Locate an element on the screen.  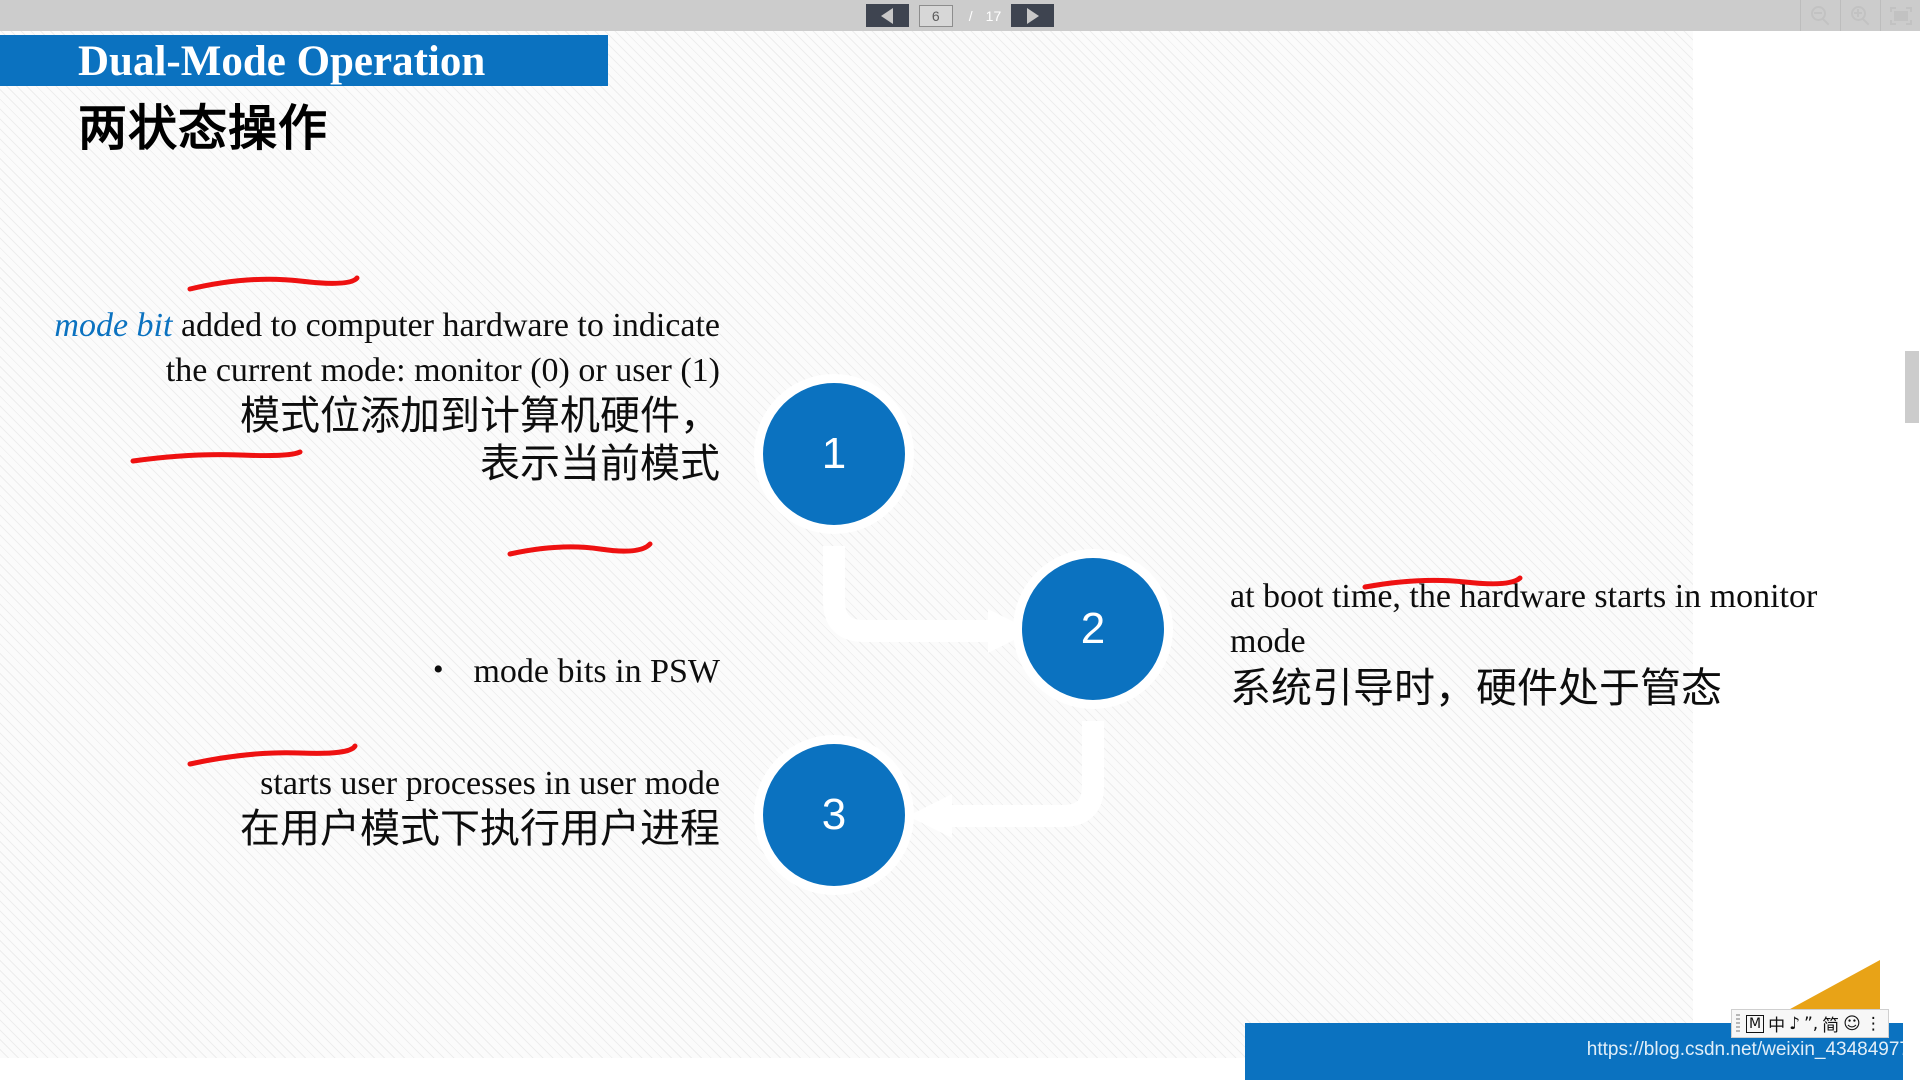
previous-page-button is located at coordinates (887, 15).